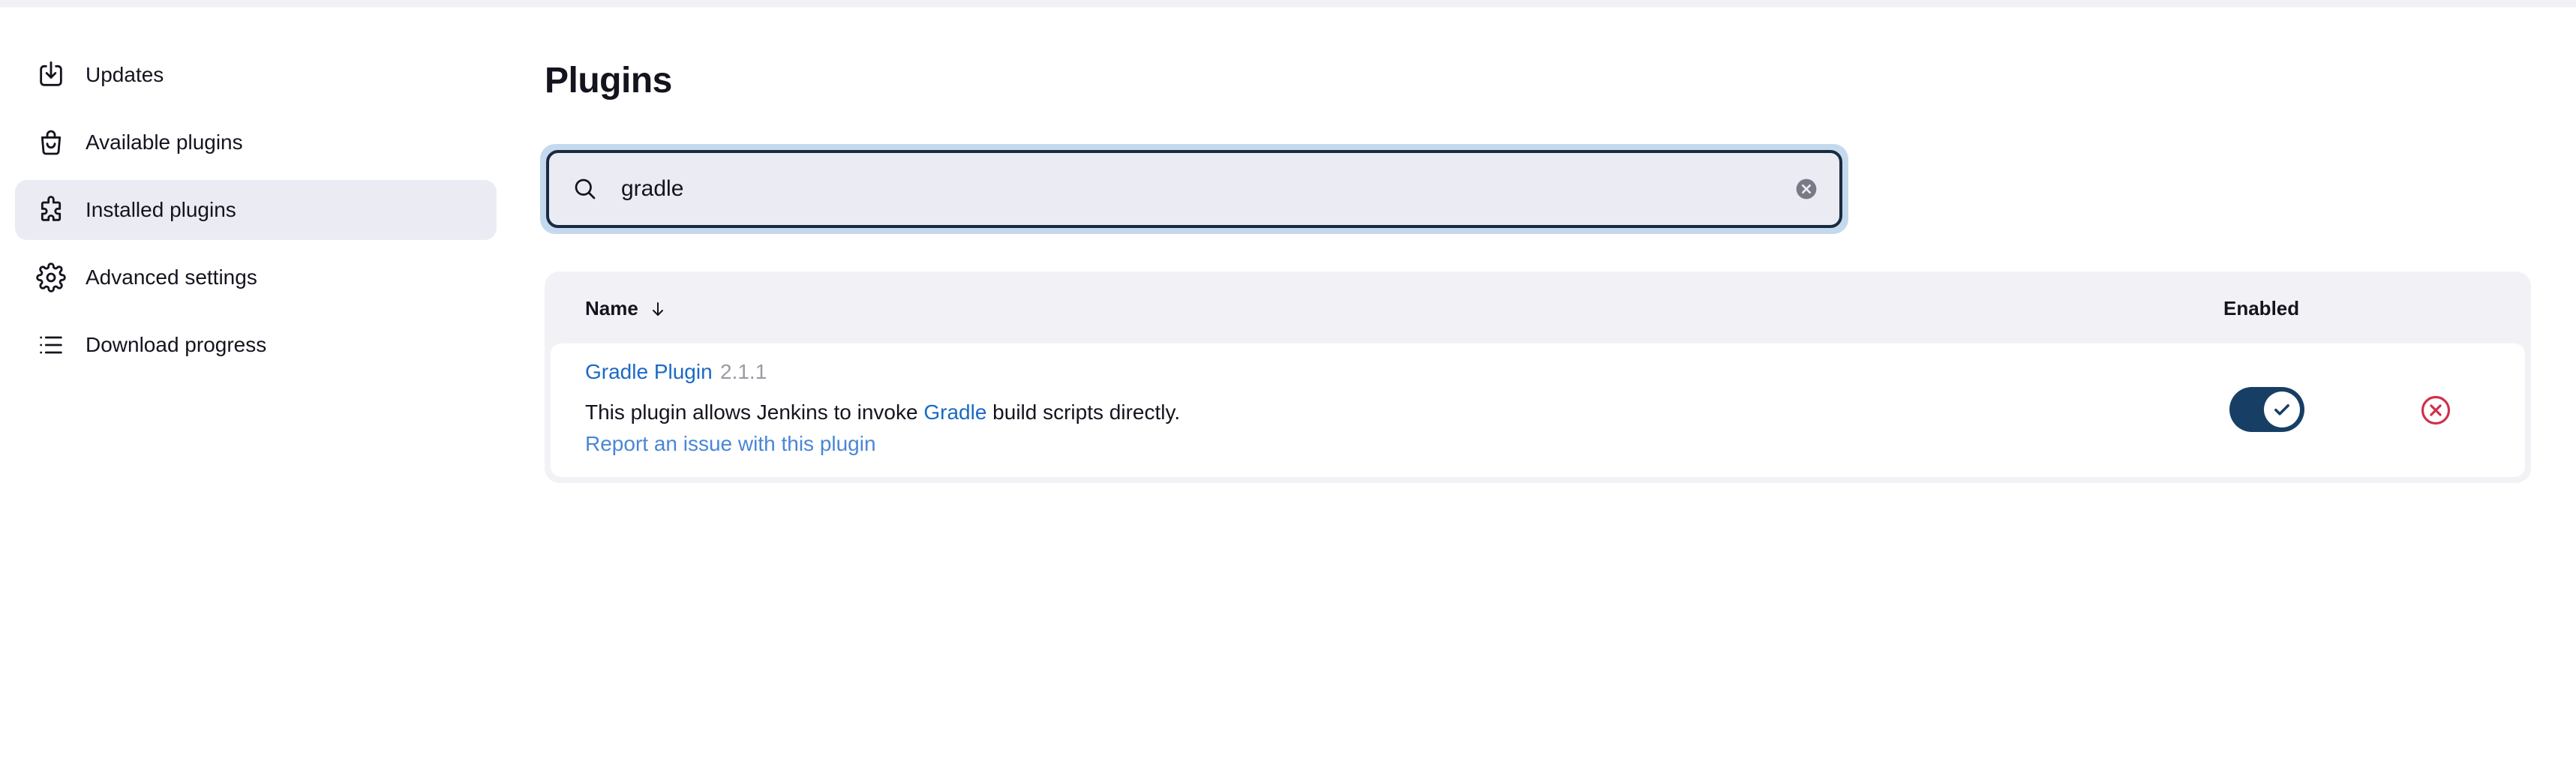 The width and height of the screenshot is (2576, 780). Describe the element at coordinates (1538, 308) in the screenshot. I see `table-header: Name Enabled` at that location.